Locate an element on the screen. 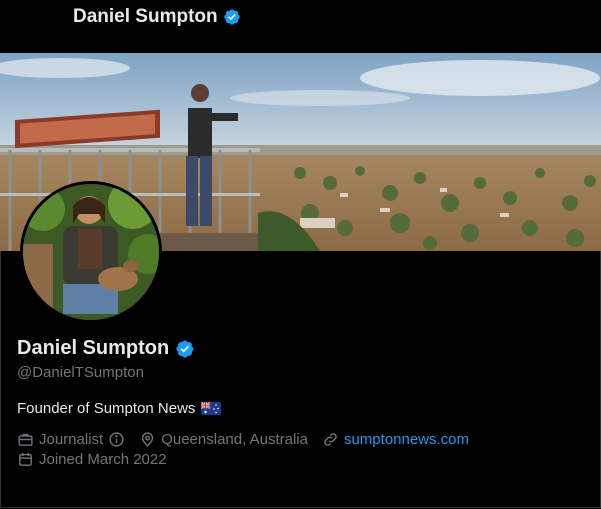 The height and width of the screenshot is (509, 601). profile-avatar is located at coordinates (91, 252).